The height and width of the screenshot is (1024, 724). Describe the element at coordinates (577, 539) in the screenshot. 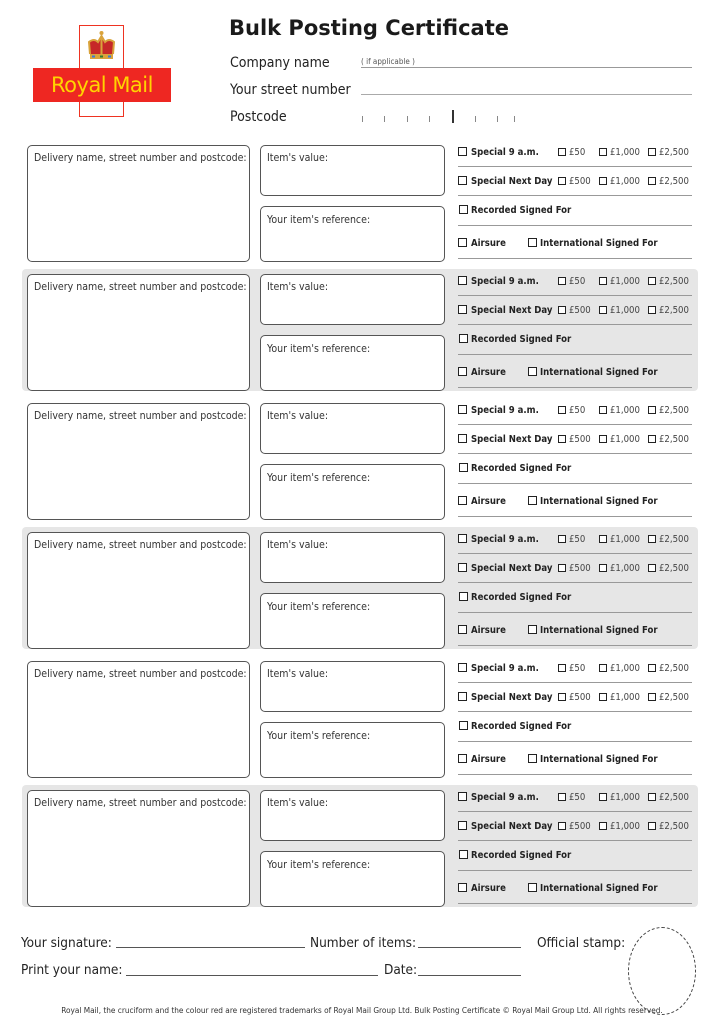

I see `special-9am-value-label: £50` at that location.